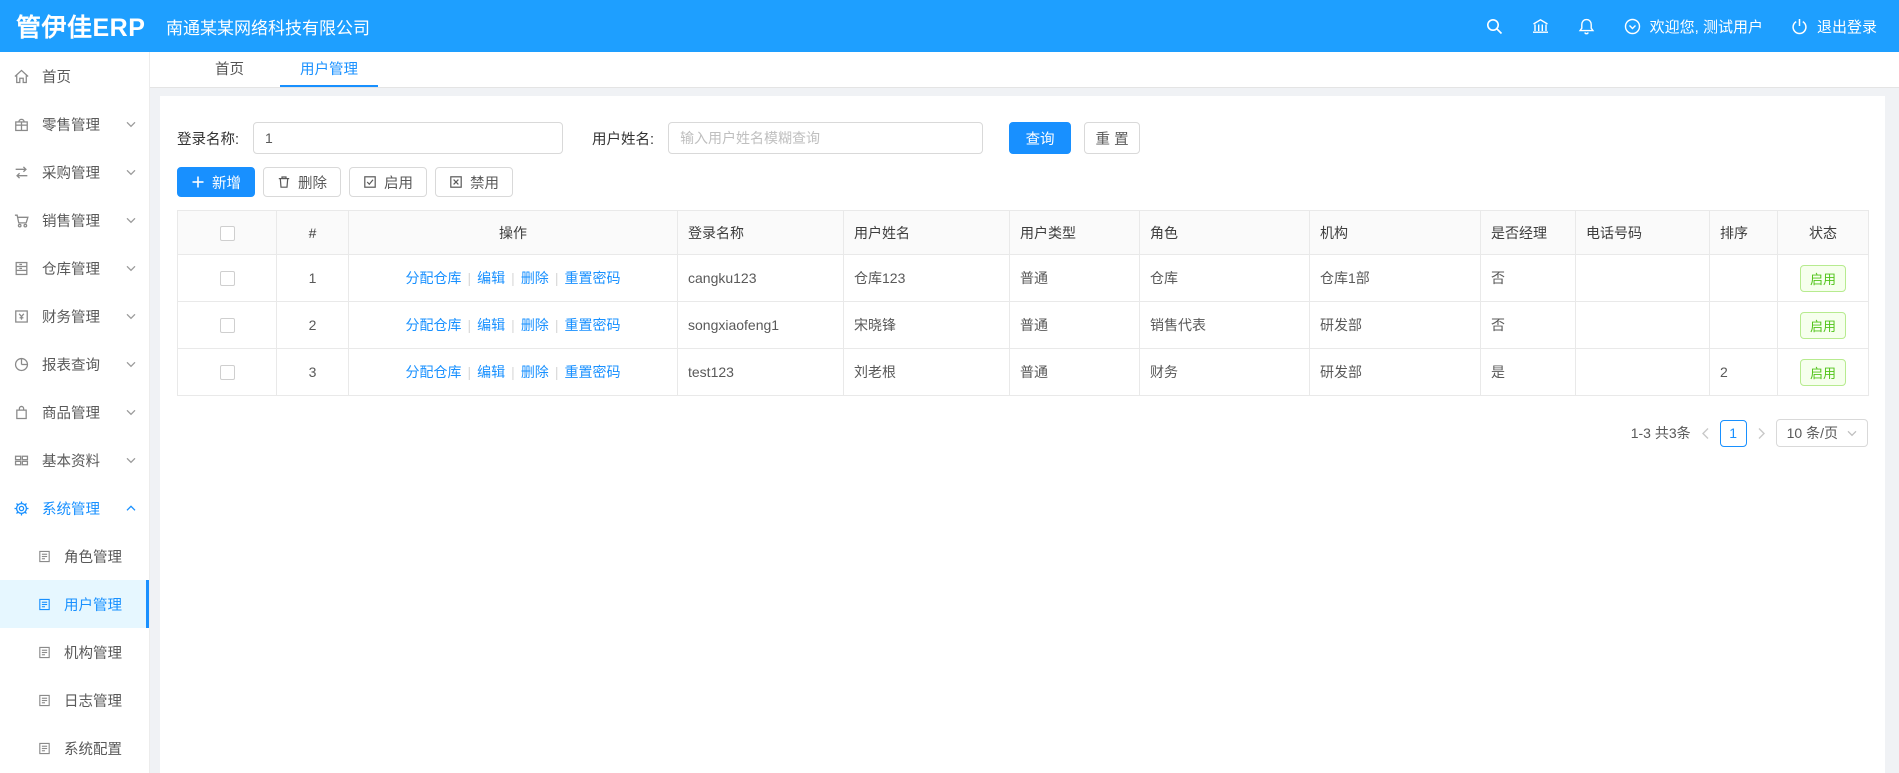 This screenshot has width=1899, height=773. I want to click on cell-role: 财务, so click(1224, 372).